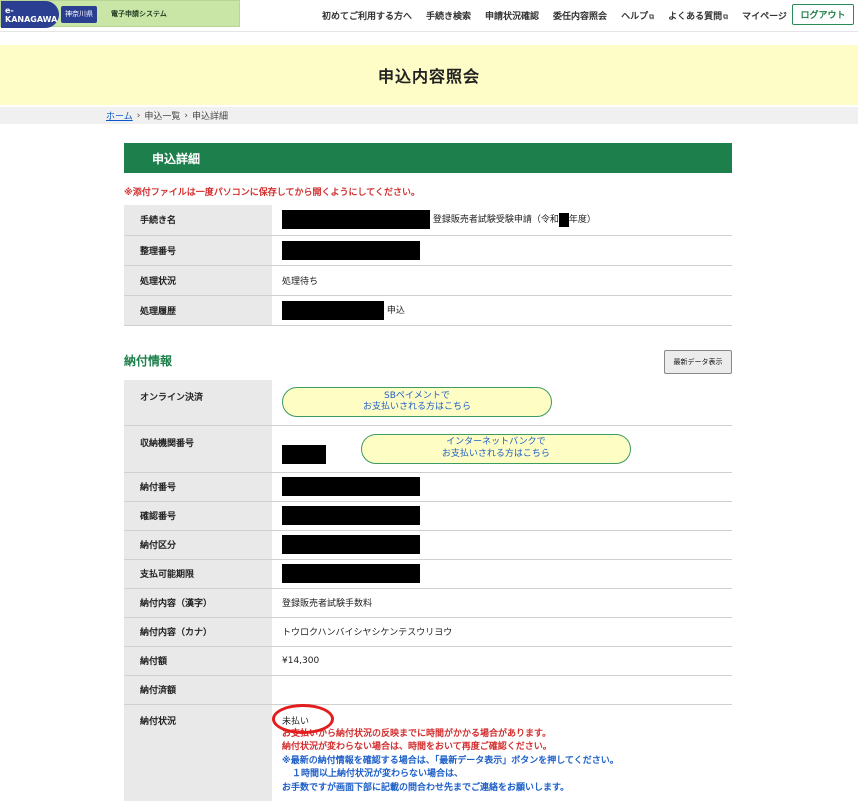 The width and height of the screenshot is (858, 801). What do you see at coordinates (139, 14) in the screenshot?
I see `logo-system-name: 電子申請システム` at bounding box center [139, 14].